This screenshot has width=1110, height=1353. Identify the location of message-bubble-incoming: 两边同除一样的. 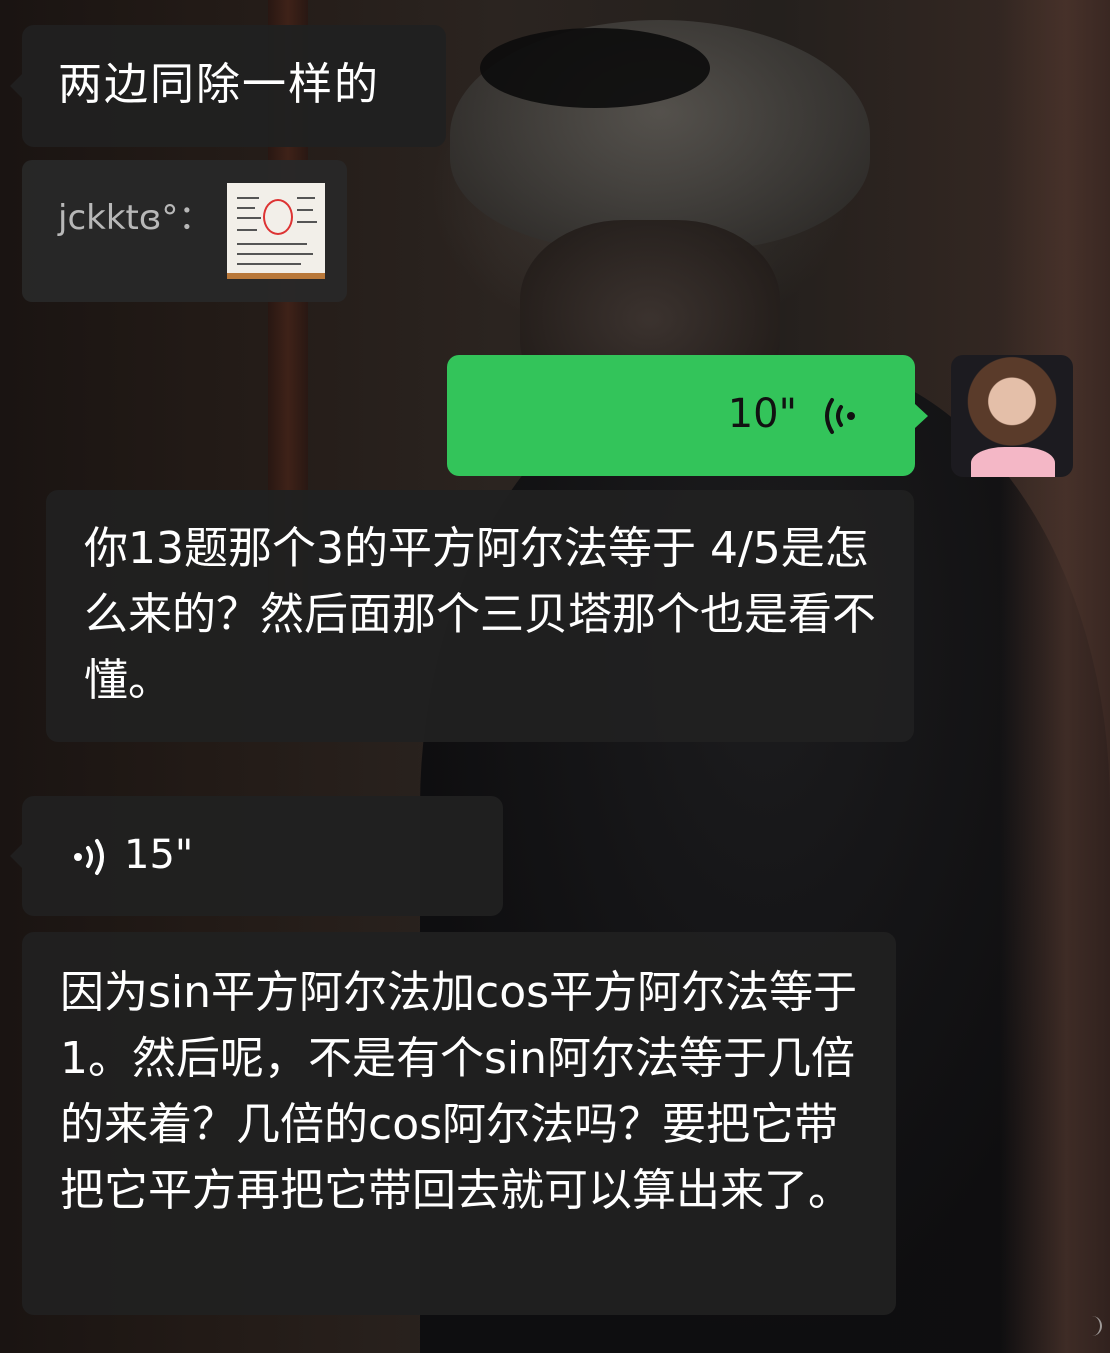
(228, 86).